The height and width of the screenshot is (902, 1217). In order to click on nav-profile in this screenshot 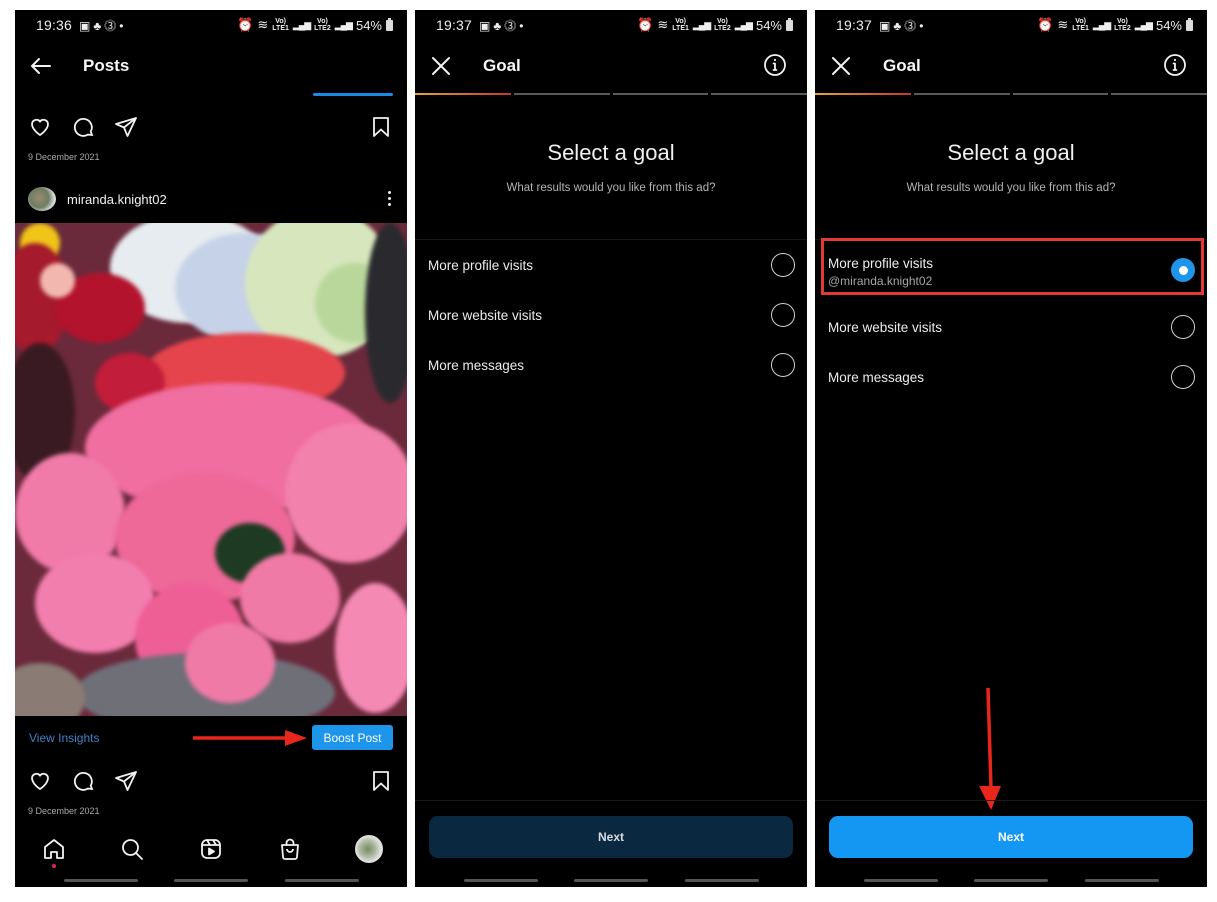, I will do `click(369, 849)`.